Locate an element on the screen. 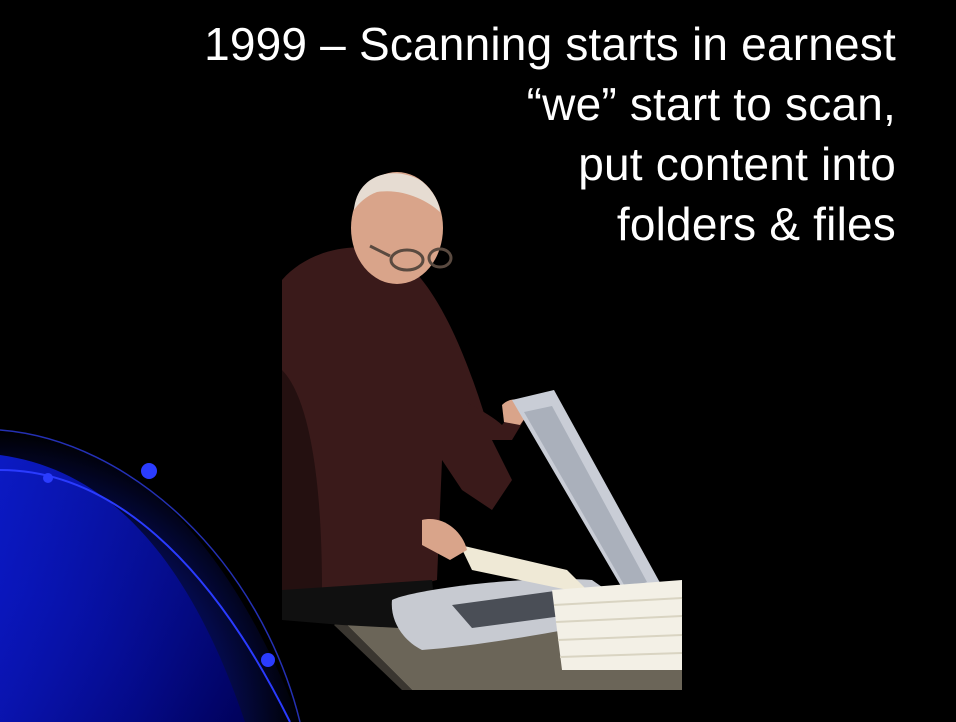 The height and width of the screenshot is (722, 956). title-line-4: folders & files is located at coordinates (756, 224).